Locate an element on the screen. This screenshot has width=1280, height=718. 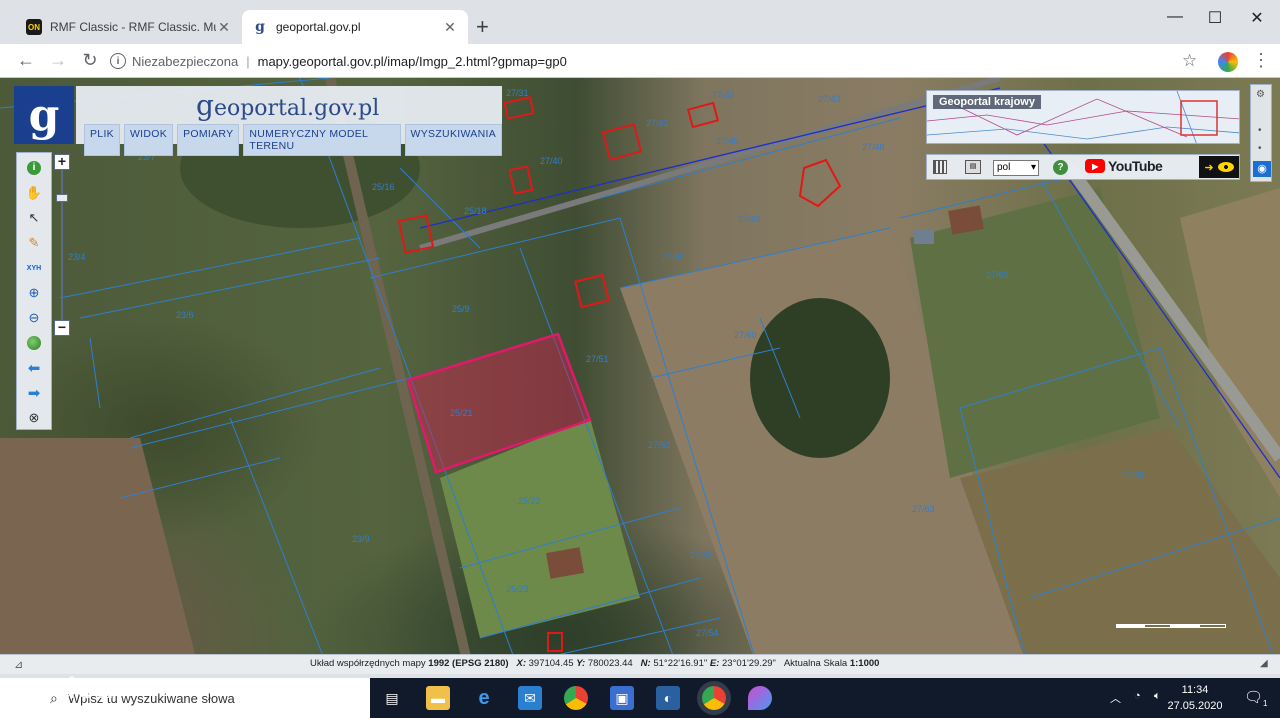
parcel-label: 25/21 is located at coordinates (461, 413).